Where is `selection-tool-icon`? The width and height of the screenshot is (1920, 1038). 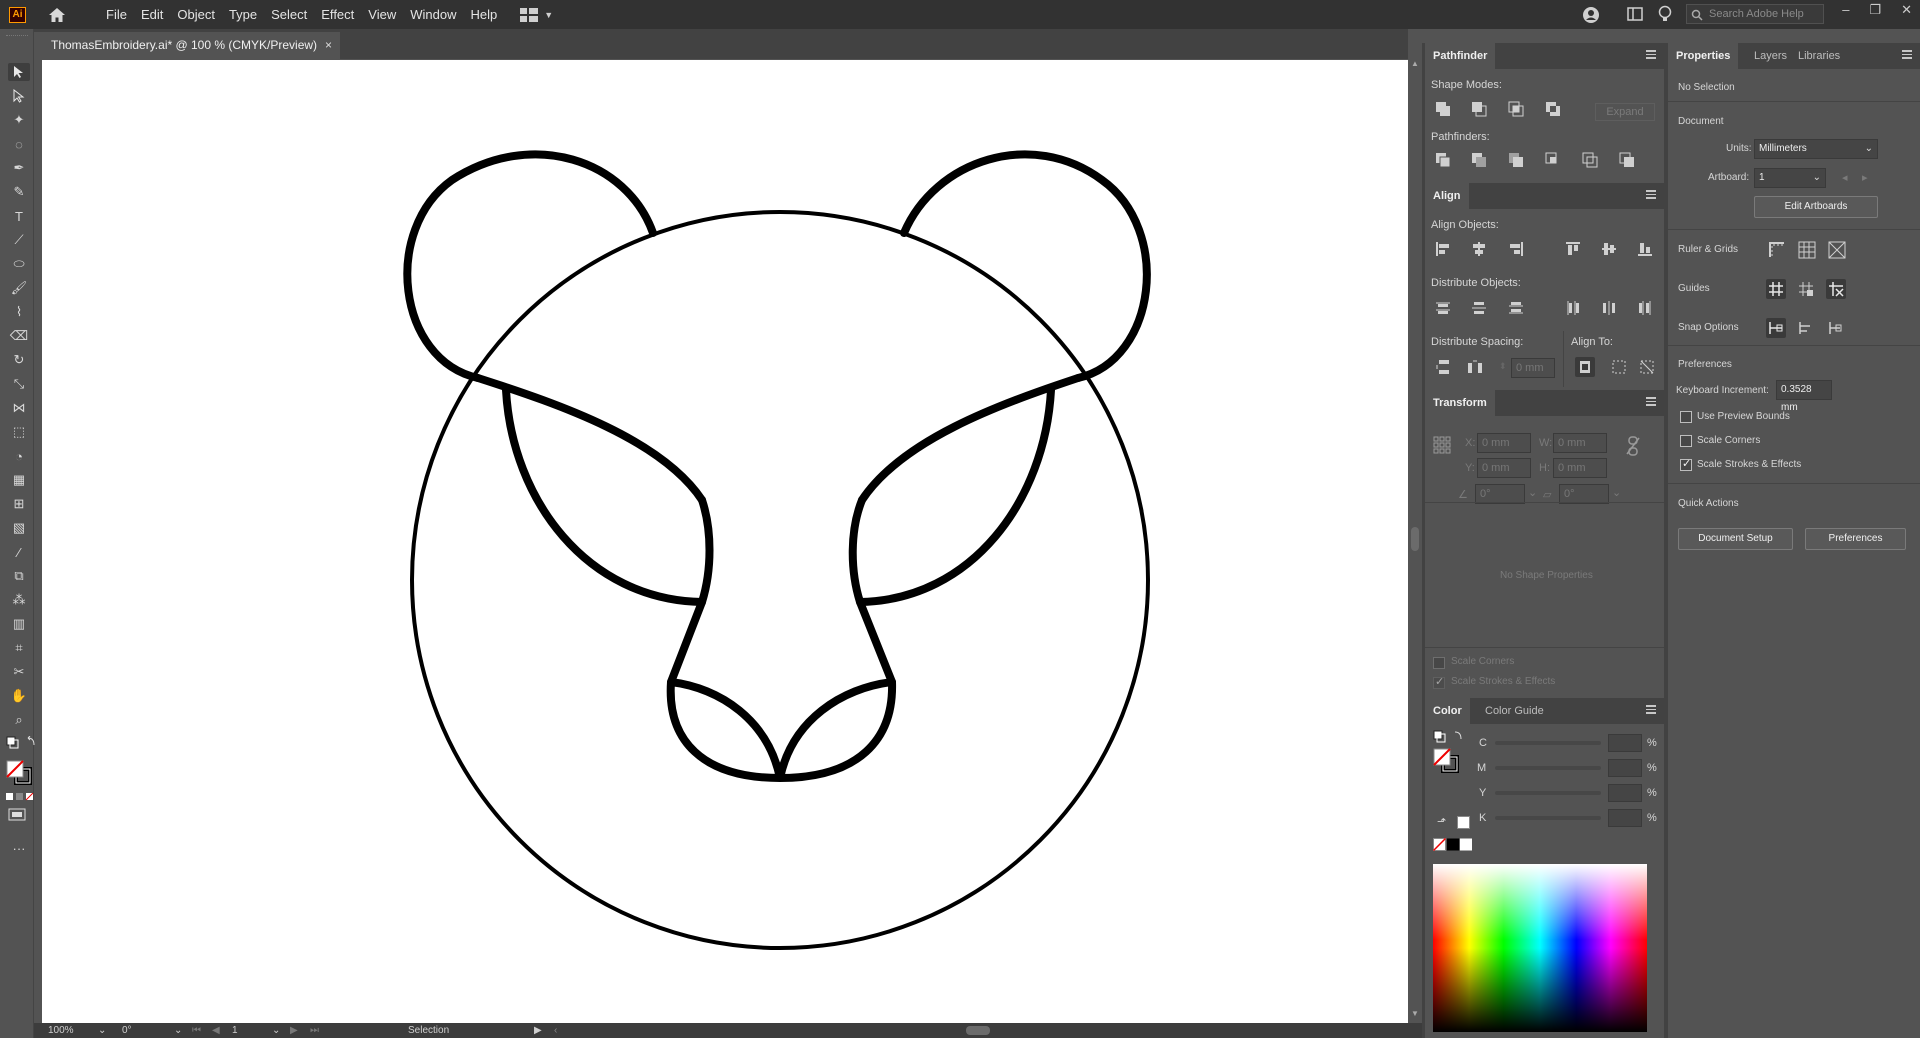 selection-tool-icon is located at coordinates (19, 72).